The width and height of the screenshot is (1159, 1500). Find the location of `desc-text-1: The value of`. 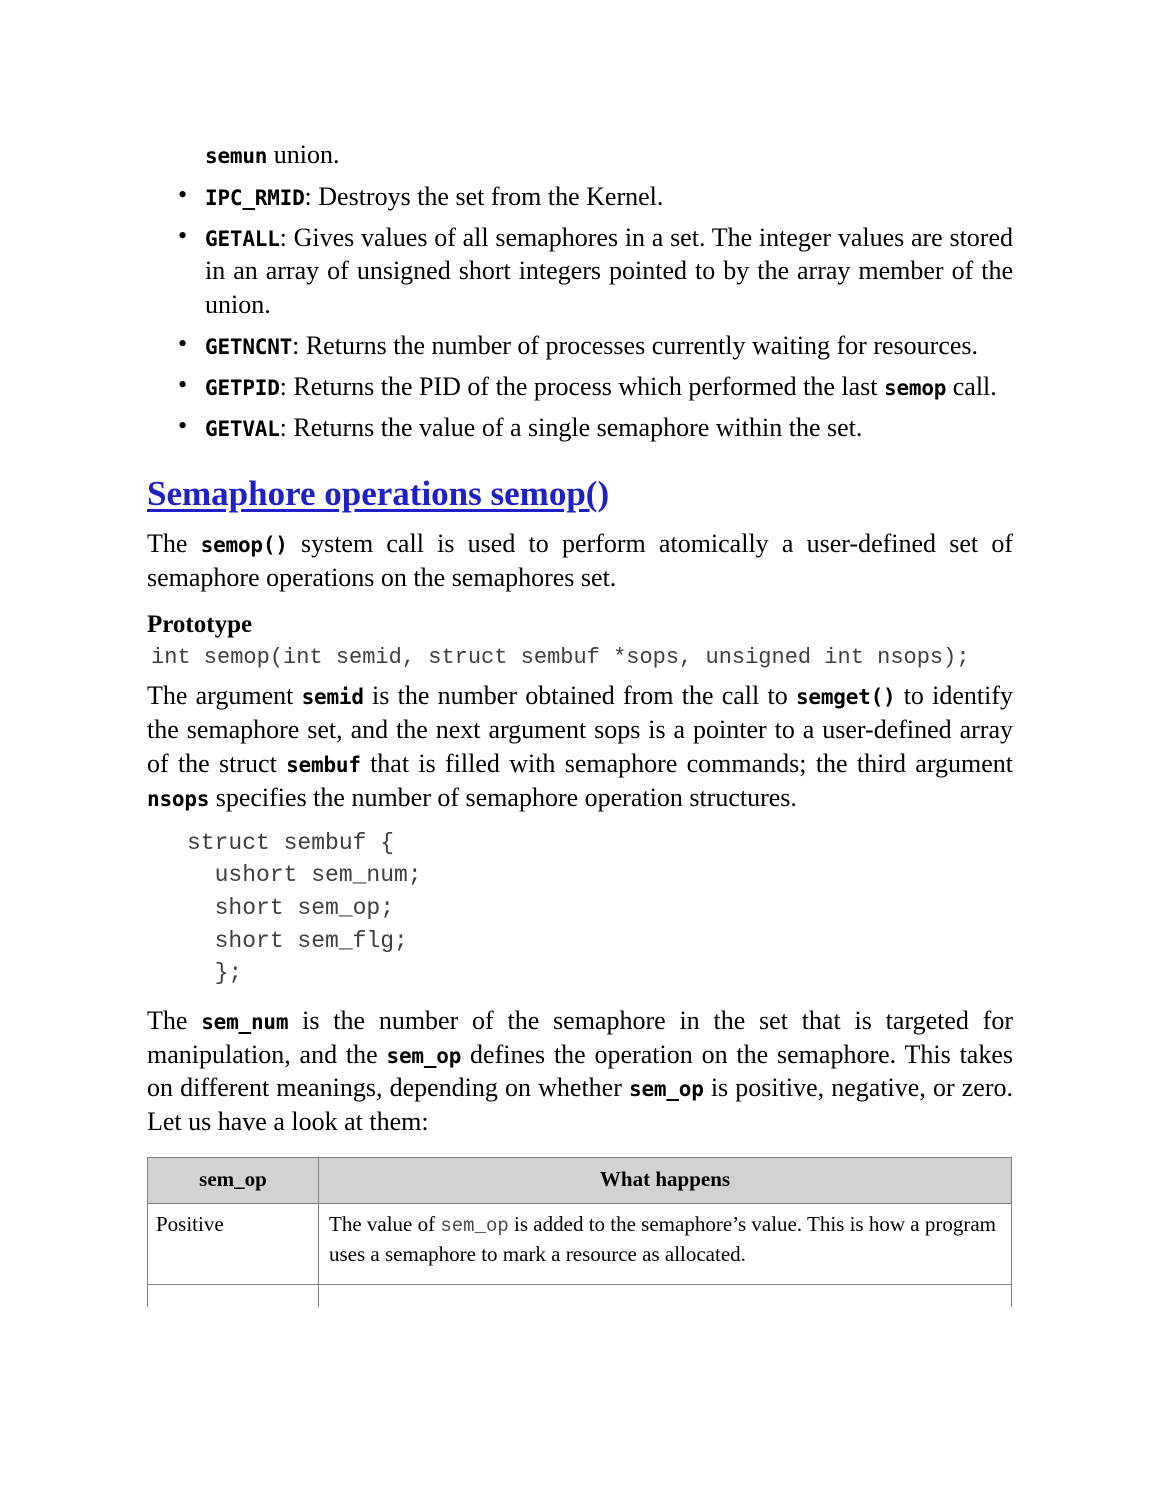

desc-text-1: The value of is located at coordinates (385, 1224).